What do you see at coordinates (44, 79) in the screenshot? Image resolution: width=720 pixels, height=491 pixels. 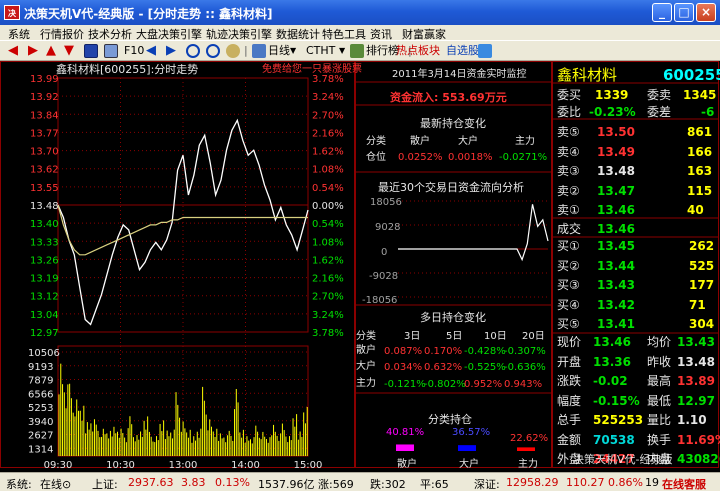 I see `price-tick: 13.99` at bounding box center [44, 79].